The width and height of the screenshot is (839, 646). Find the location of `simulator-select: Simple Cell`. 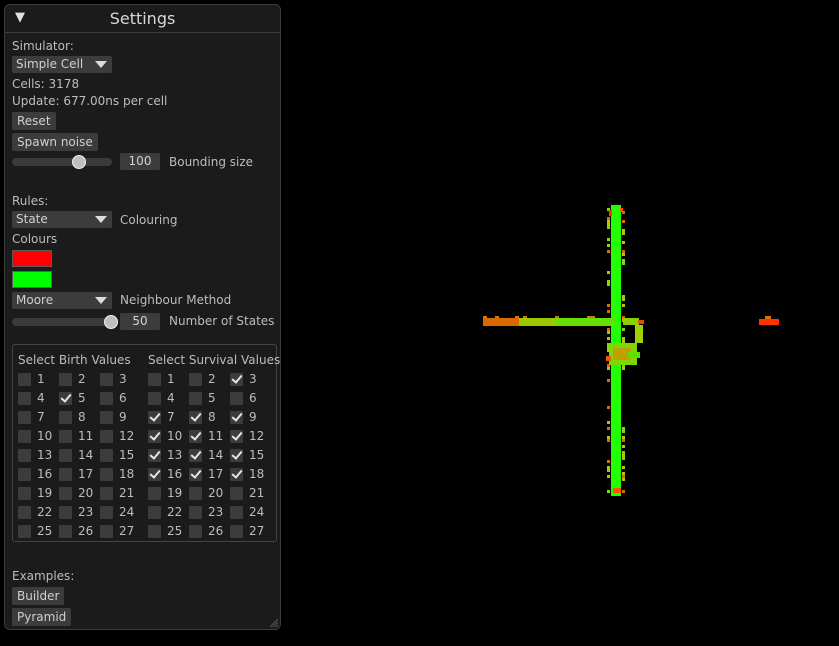

simulator-select: Simple Cell is located at coordinates (62, 64).